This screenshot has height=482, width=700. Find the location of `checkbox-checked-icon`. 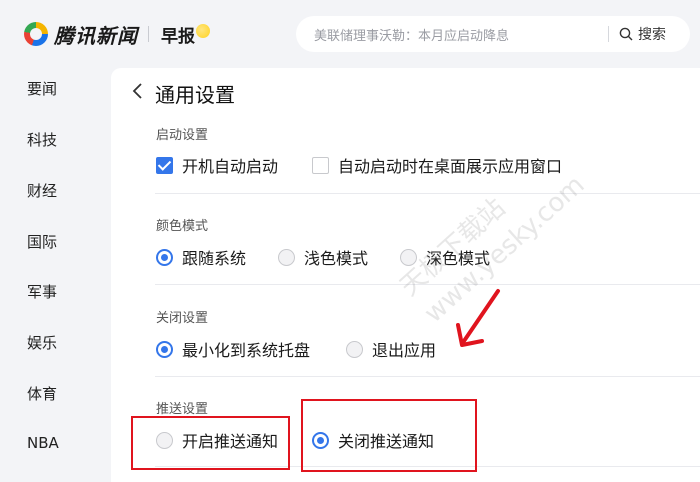

checkbox-checked-icon is located at coordinates (164, 165).